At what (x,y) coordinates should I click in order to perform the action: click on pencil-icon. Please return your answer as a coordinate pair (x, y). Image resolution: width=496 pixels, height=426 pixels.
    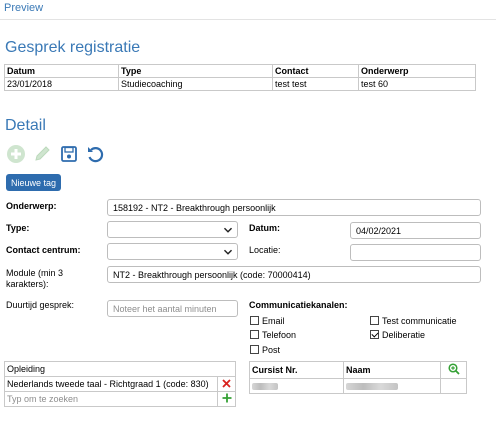
    Looking at the image, I should click on (42, 153).